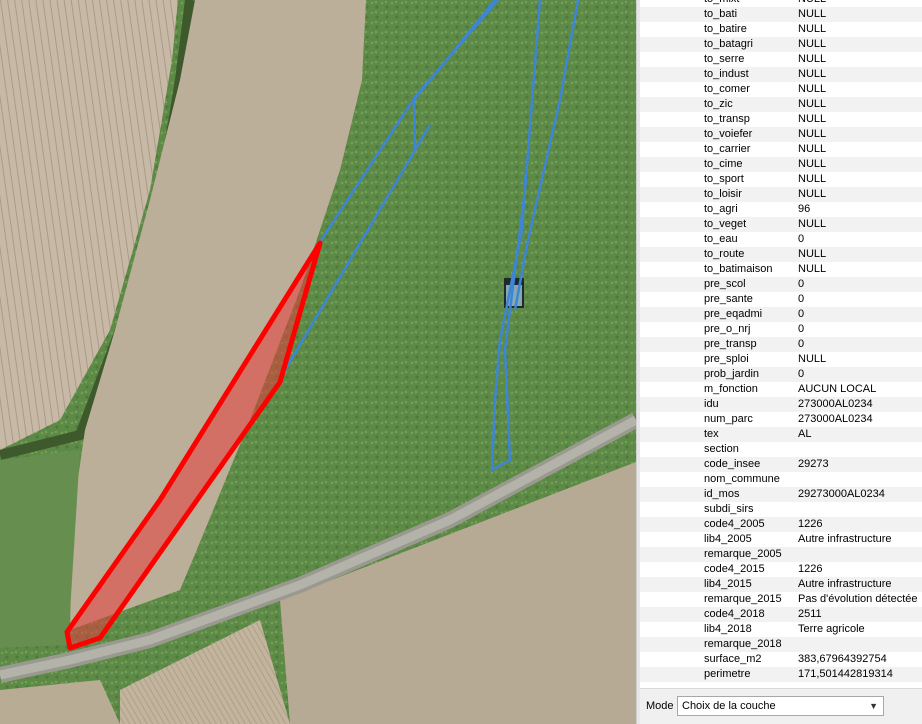 The width and height of the screenshot is (922, 724). Describe the element at coordinates (781, 314) in the screenshot. I see `attribute-row: pre_eqadmi 0` at that location.